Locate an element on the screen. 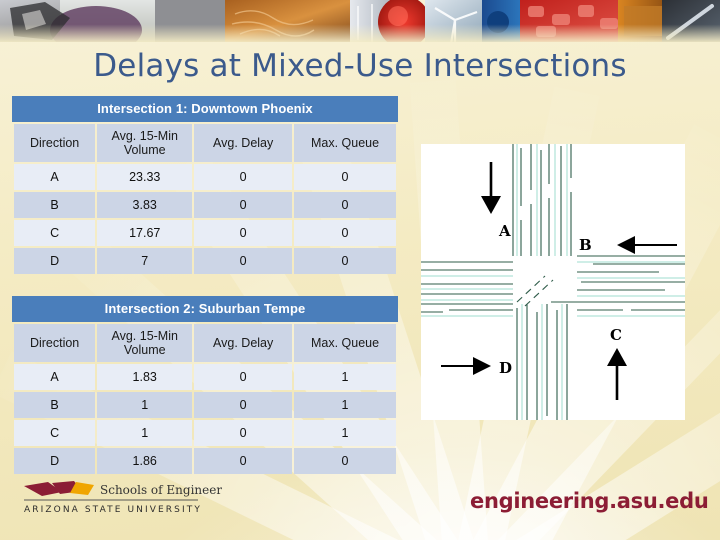 Image resolution: width=720 pixels, height=540 pixels. arrow-b-head is located at coordinates (626, 245).